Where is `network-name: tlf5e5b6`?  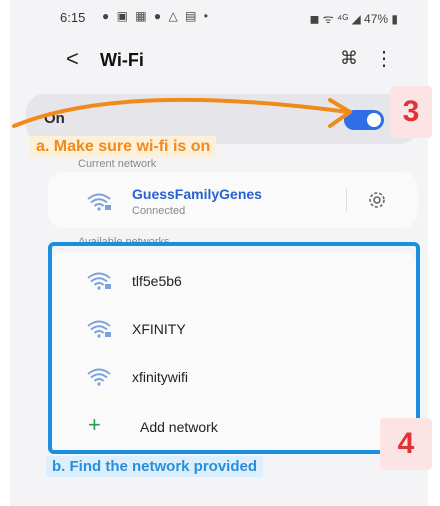
network-name: tlf5e5b6 is located at coordinates (157, 281).